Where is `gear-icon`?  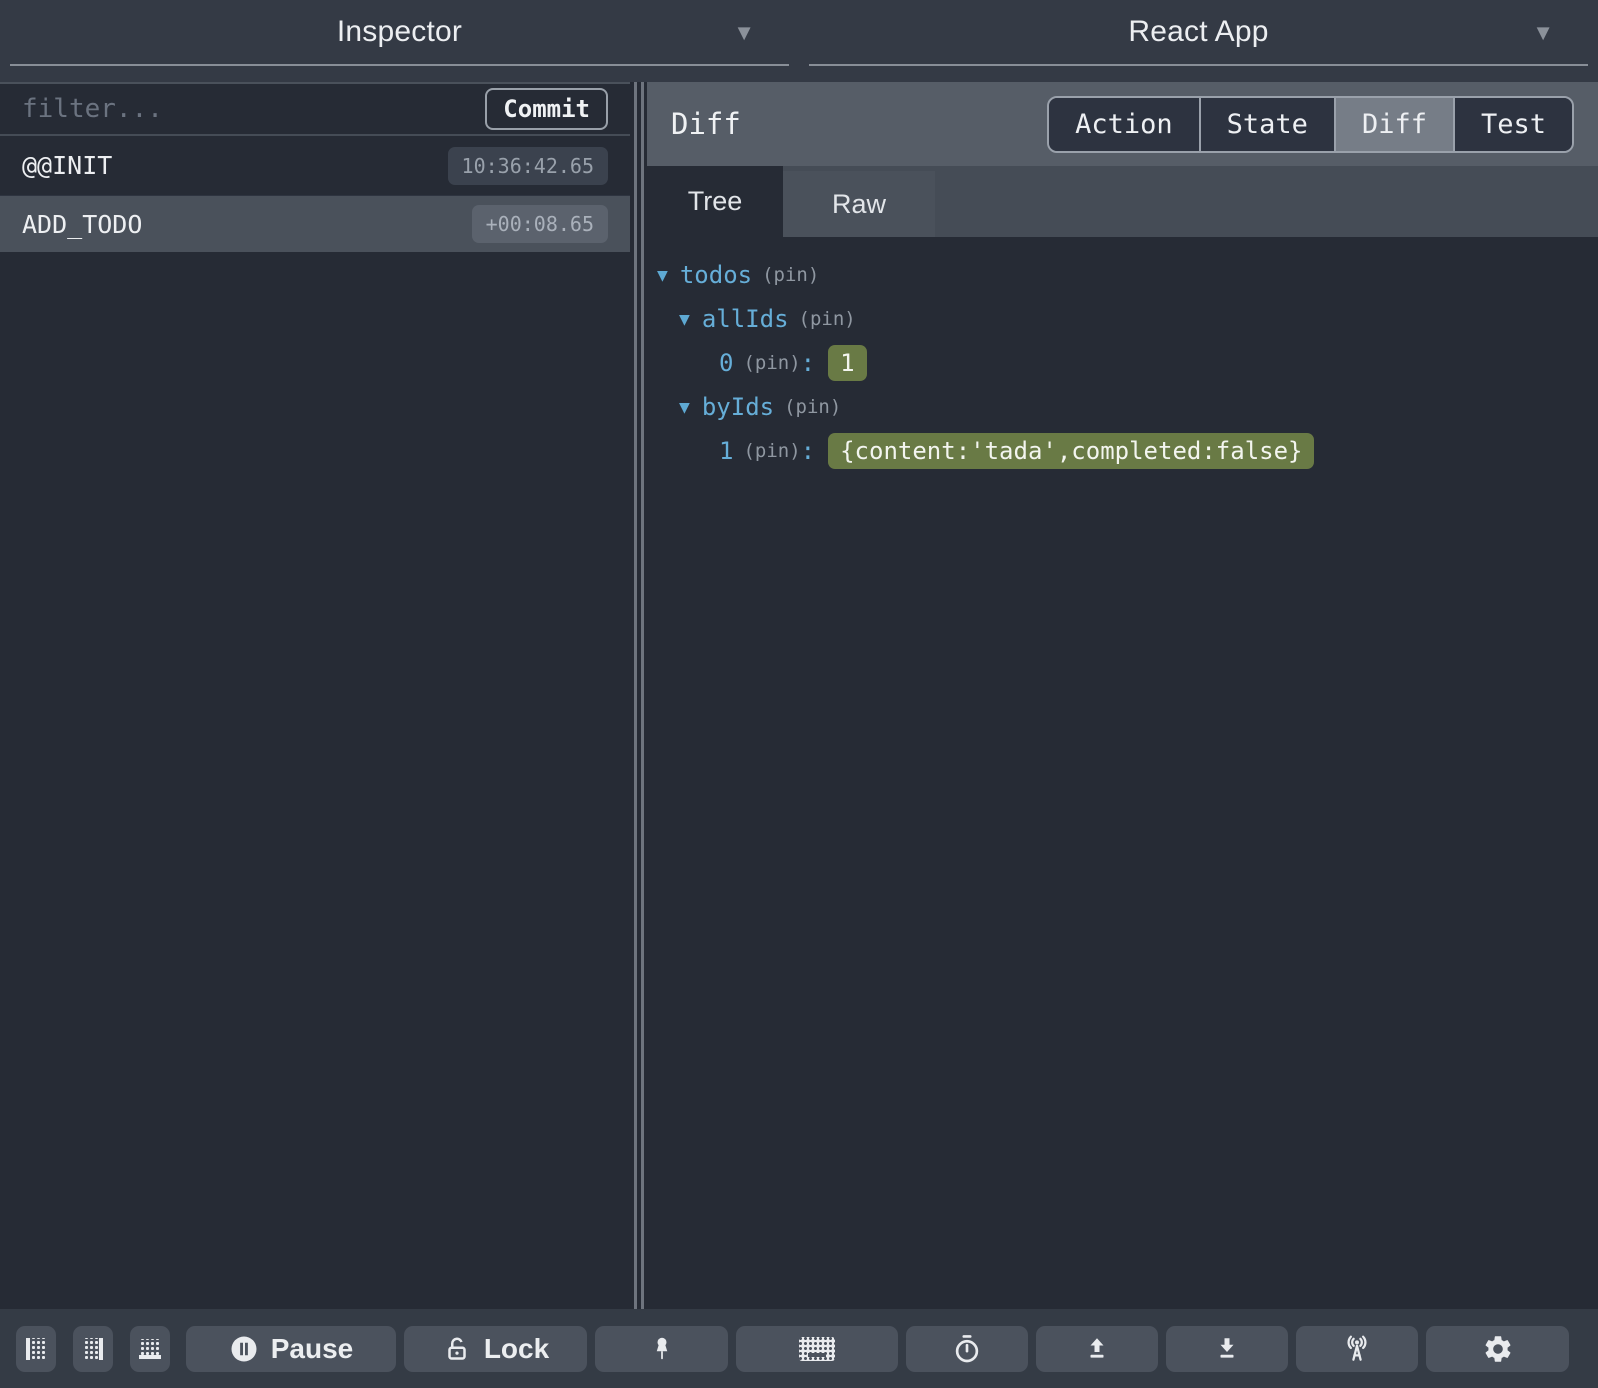
gear-icon is located at coordinates (1497, 1348).